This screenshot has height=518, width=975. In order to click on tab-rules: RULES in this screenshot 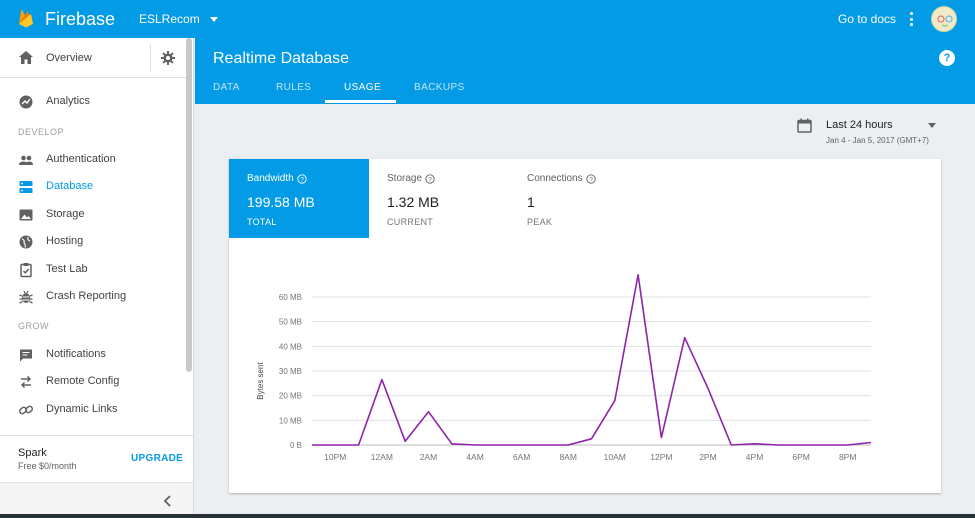, I will do `click(293, 87)`.